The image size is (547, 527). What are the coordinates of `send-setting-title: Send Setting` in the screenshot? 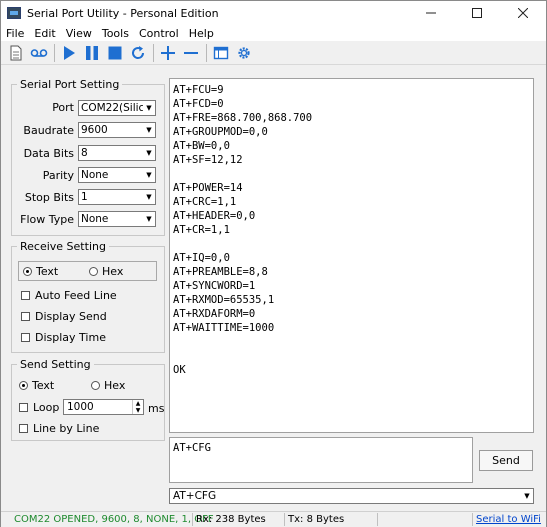 It's located at (55, 364).